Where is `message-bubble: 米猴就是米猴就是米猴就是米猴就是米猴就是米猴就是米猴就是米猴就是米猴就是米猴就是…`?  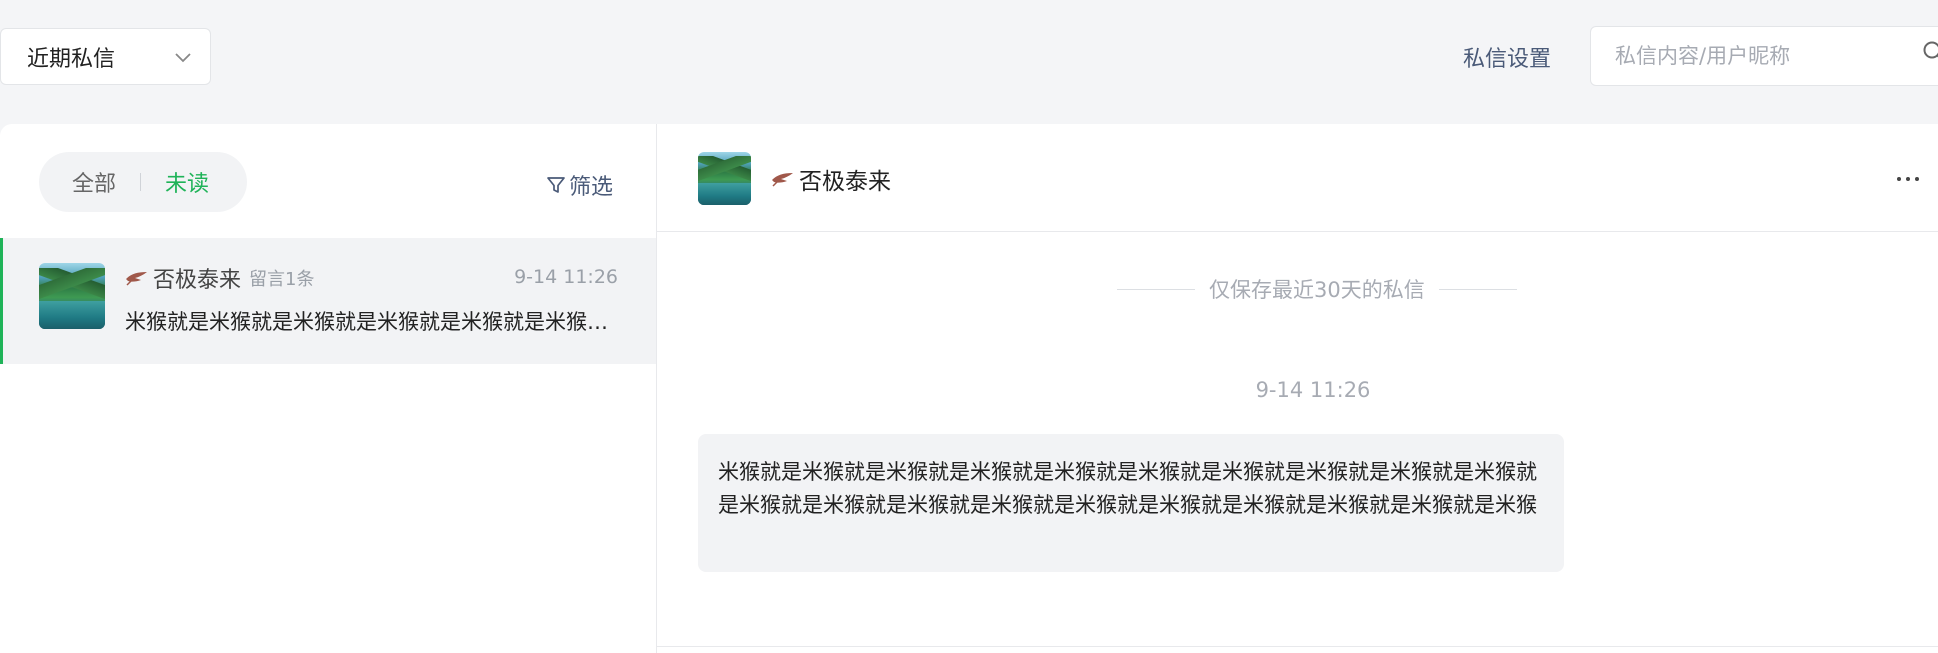 message-bubble: 米猴就是米猴就是米猴就是米猴就是米猴就是米猴就是米猴就是米猴就是米猴就是米猴就是… is located at coordinates (1131, 503).